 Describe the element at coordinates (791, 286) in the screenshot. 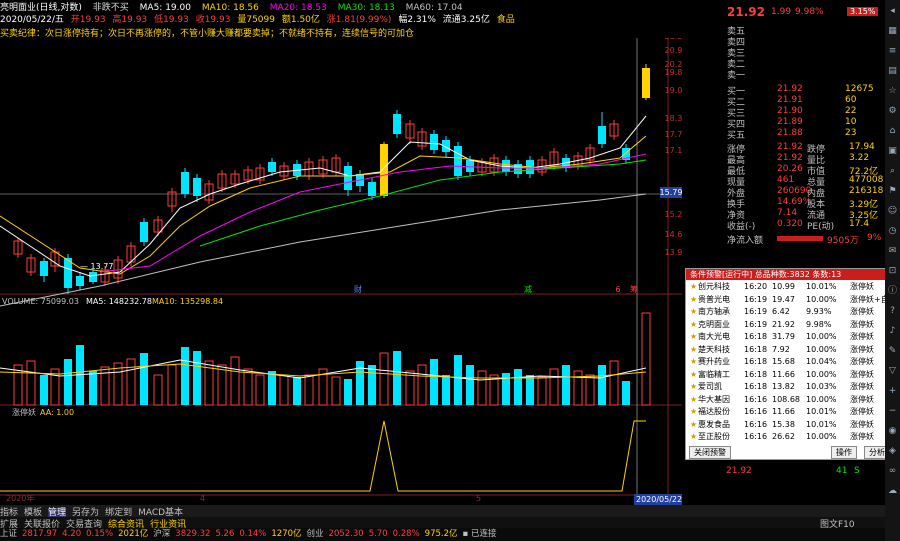

I see `alert-row: ★ 创元科技 16:20 10.99 10.01% 涨停妖` at that location.